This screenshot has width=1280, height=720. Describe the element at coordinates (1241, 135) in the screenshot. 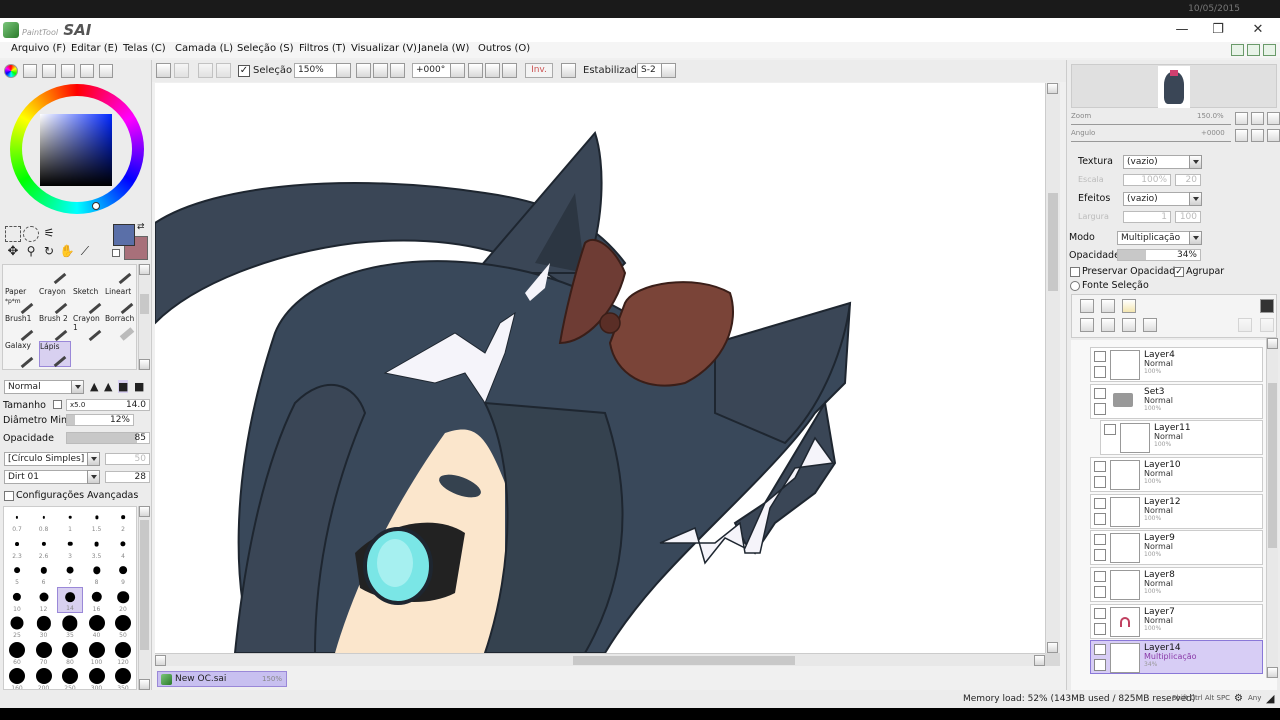

I see `nav-rotate-left-icon` at that location.